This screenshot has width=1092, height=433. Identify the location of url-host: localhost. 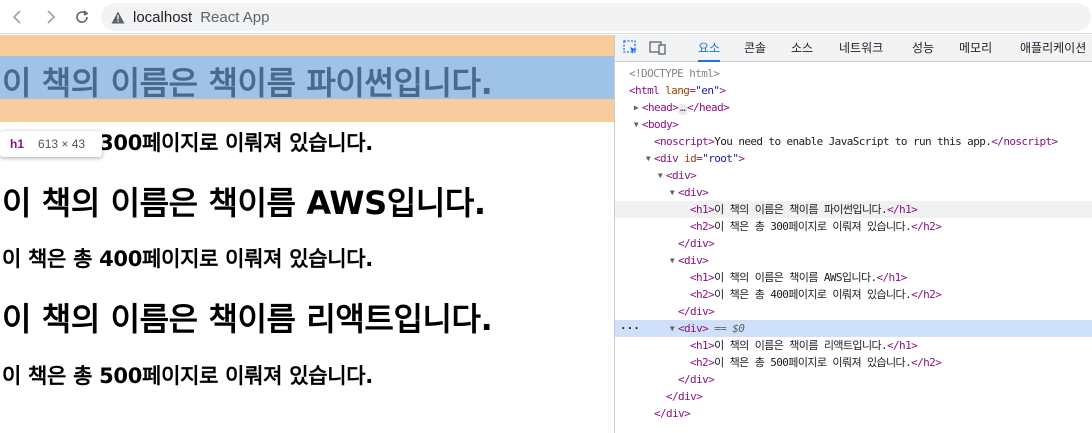
(163, 17).